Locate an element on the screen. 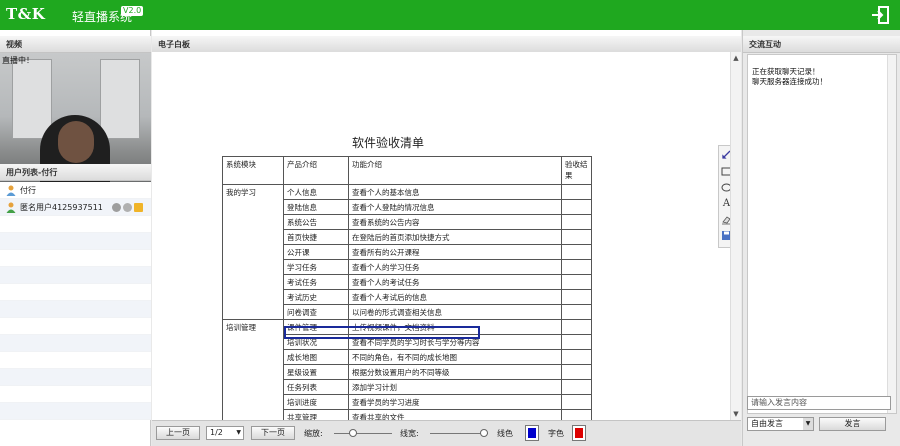  user-list-header: 用户列表-付行 is located at coordinates (75, 172).